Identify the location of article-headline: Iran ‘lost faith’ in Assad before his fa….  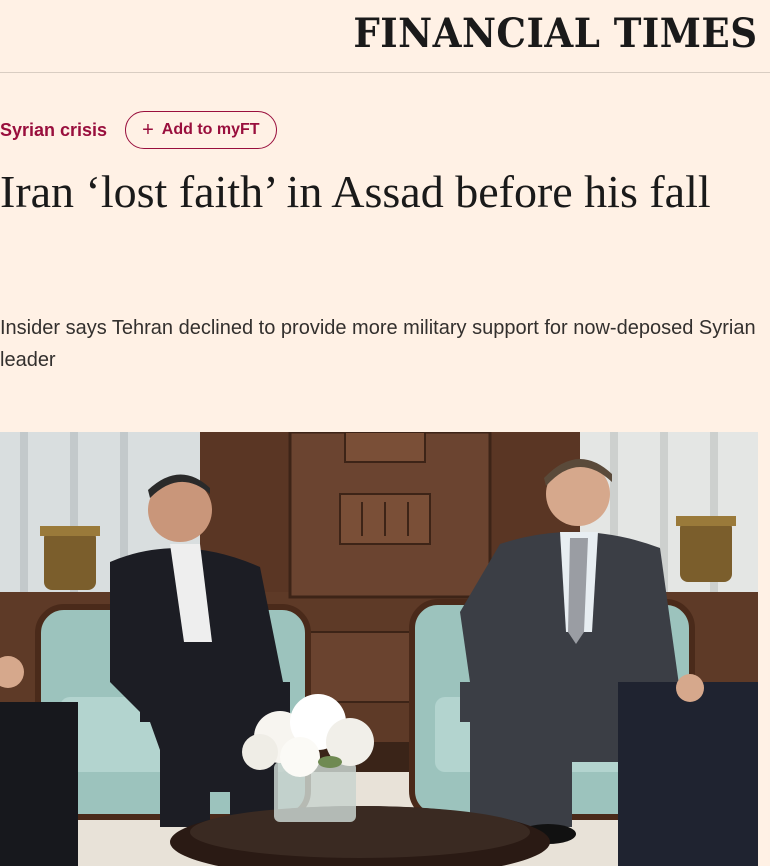
(355, 191).